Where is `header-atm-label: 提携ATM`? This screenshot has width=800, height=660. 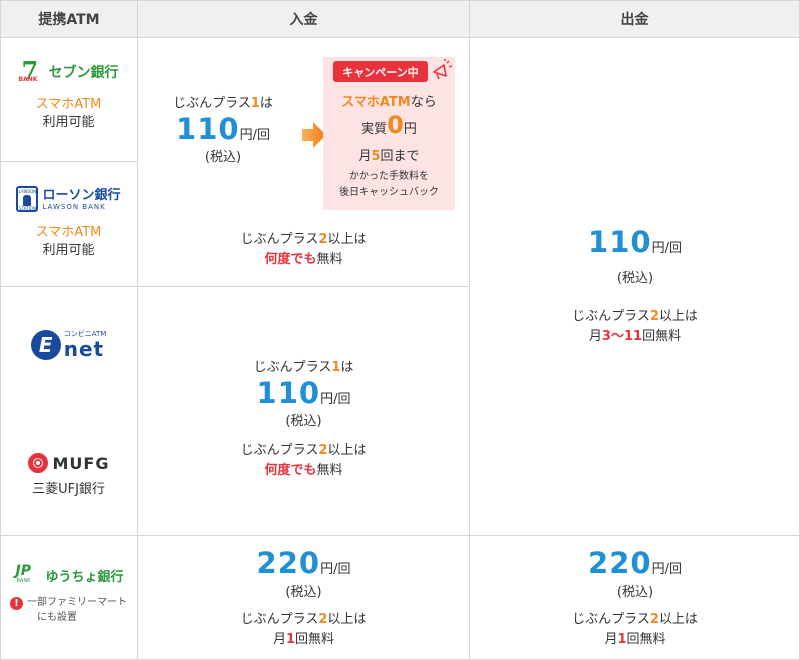 header-atm-label: 提携ATM is located at coordinates (69, 20).